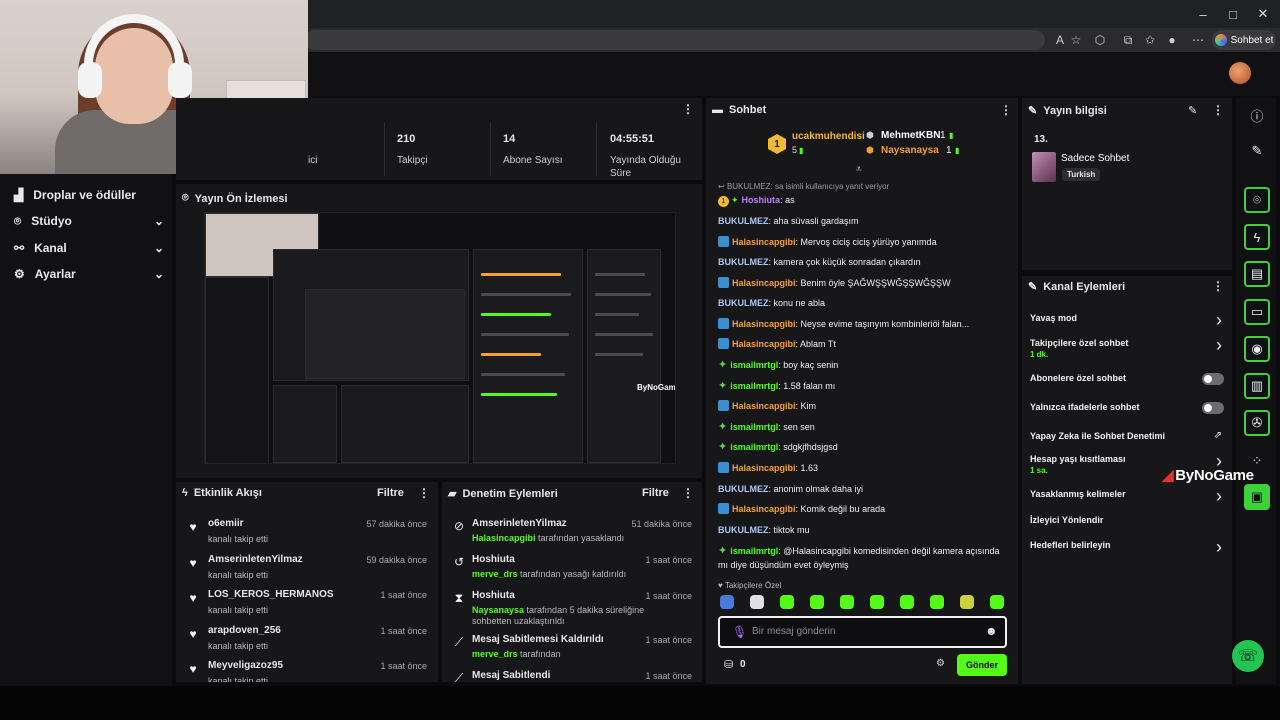 Image resolution: width=1280 pixels, height=720 pixels. I want to click on info-icon: ⓘ, so click(1257, 115).